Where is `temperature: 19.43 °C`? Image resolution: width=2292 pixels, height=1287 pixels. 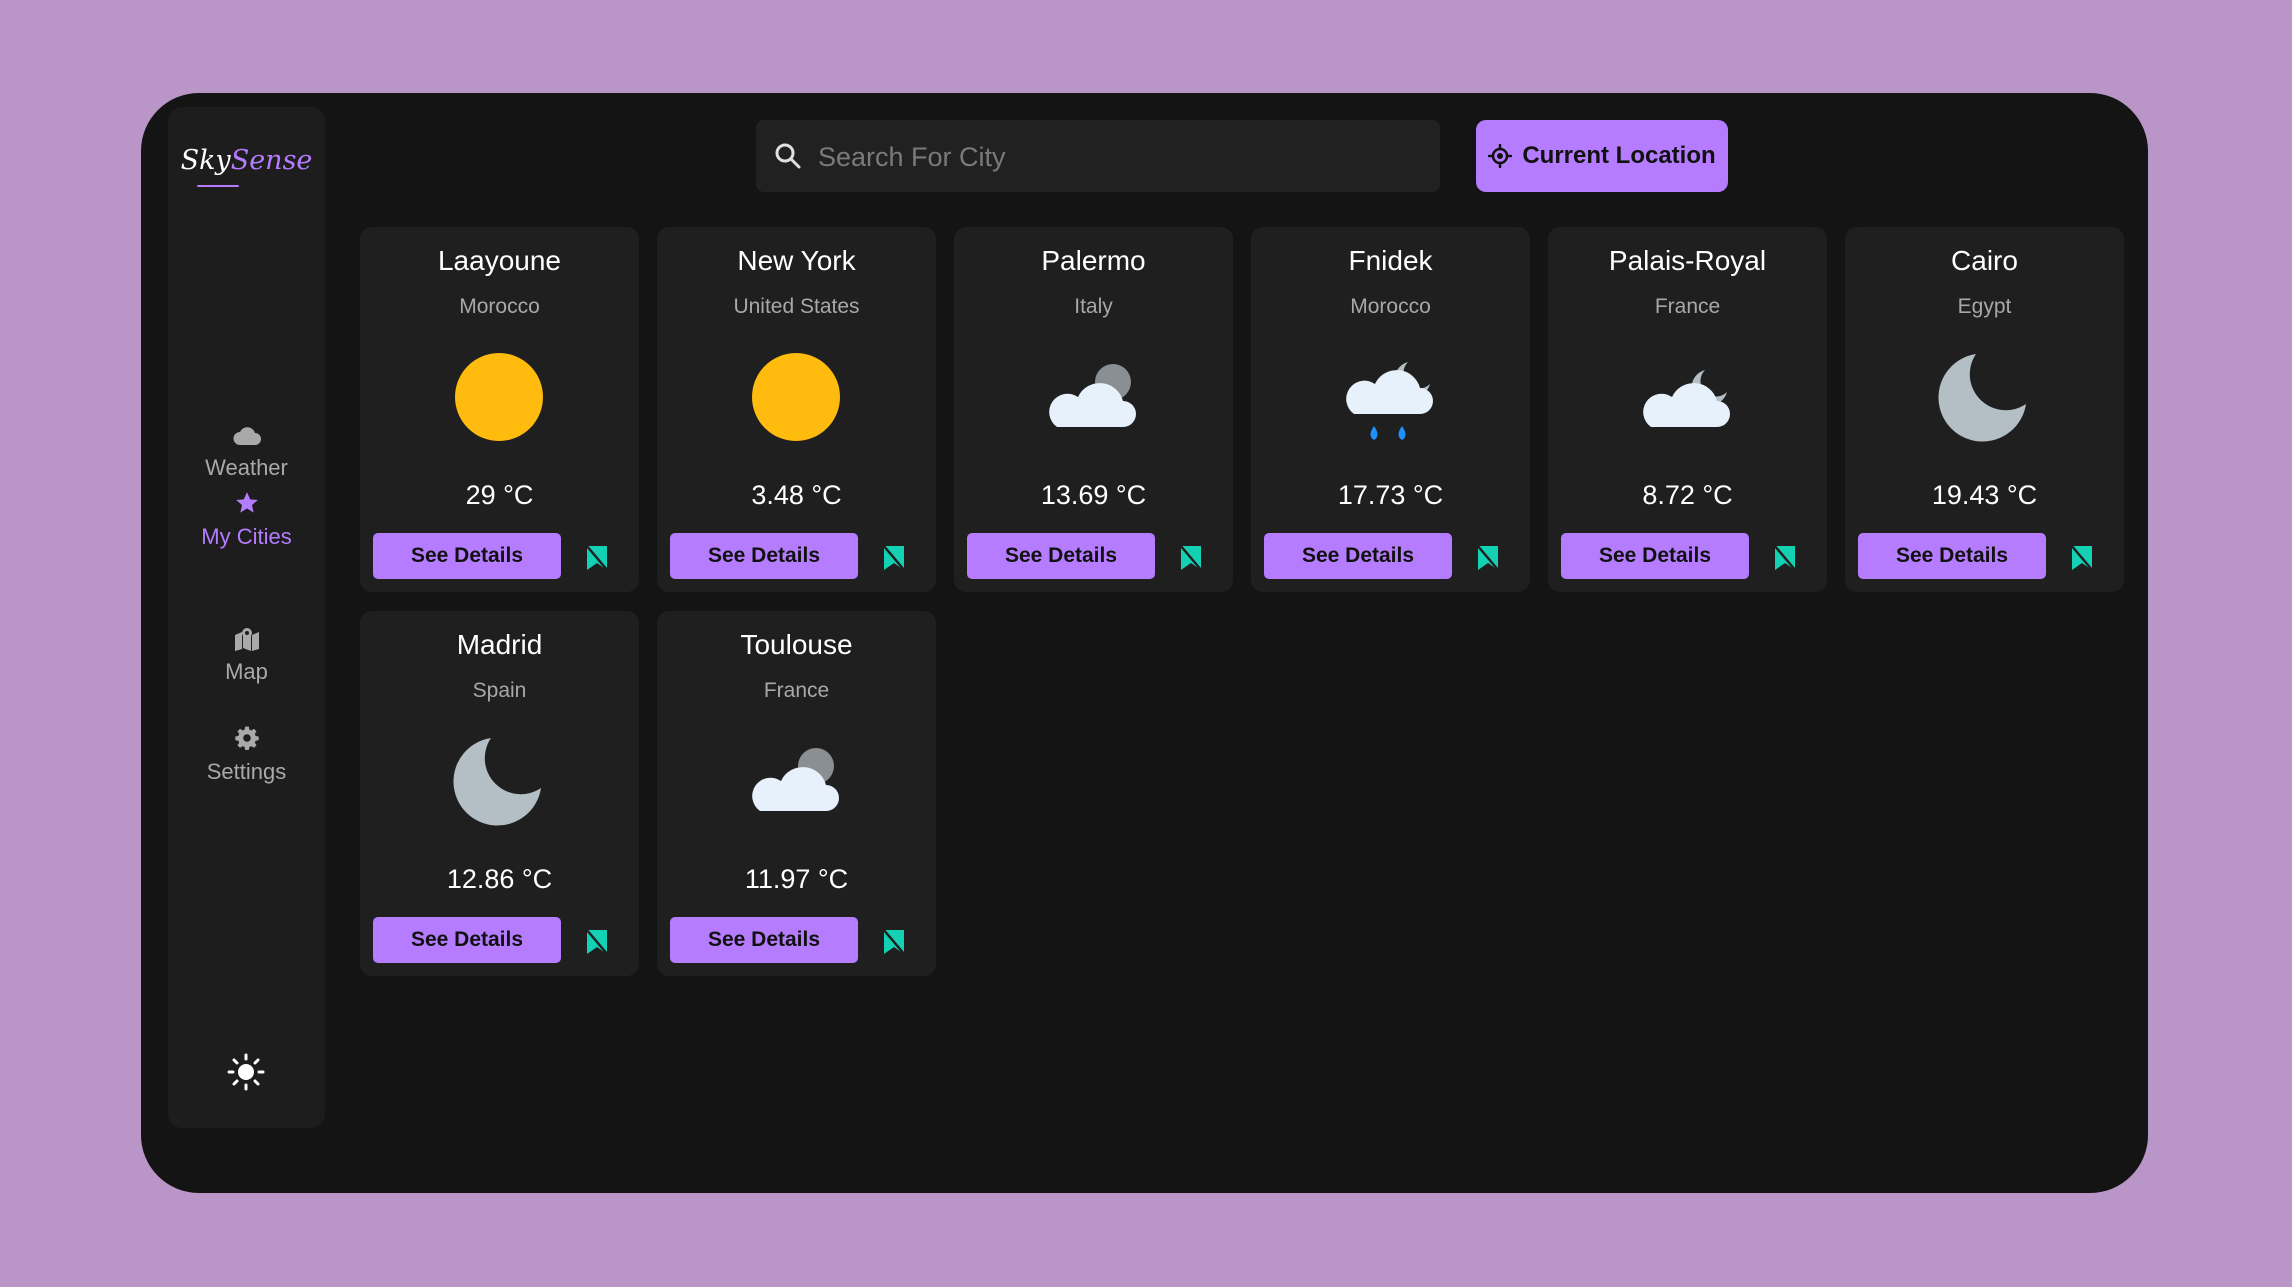 temperature: 19.43 °C is located at coordinates (1984, 495).